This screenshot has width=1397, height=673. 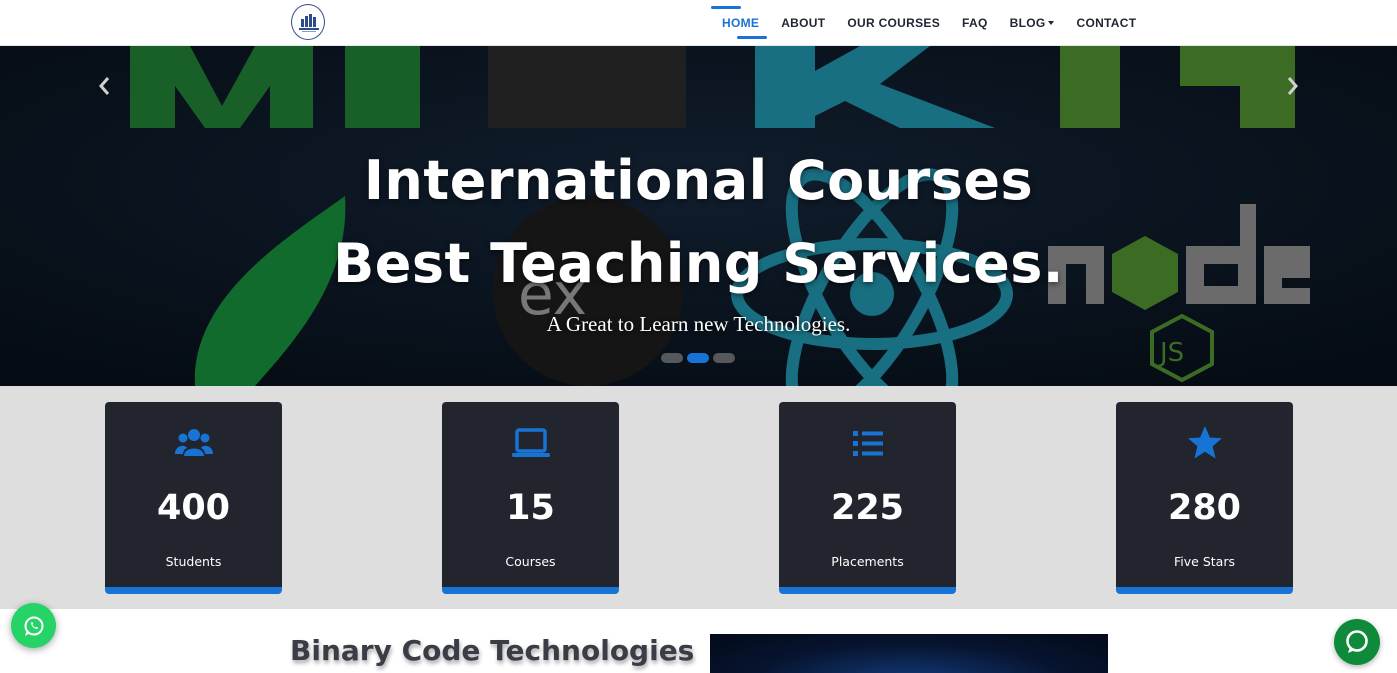 I want to click on list-icon, so click(x=868, y=443).